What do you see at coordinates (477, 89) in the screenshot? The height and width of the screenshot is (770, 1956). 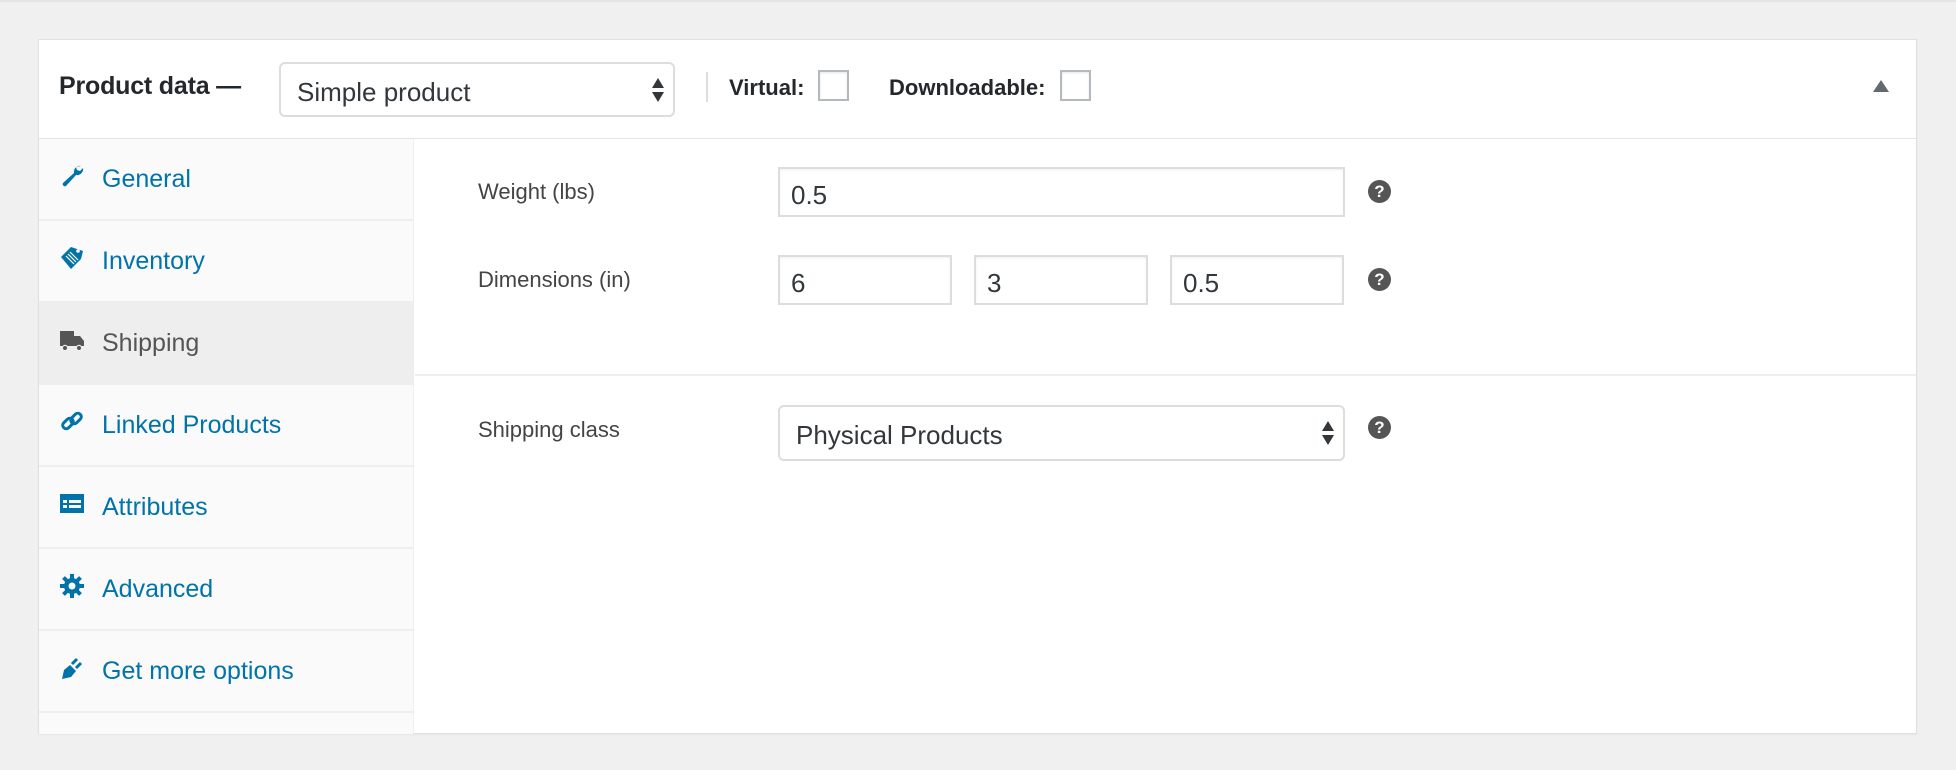 I see `product-type-select: Simple product` at bounding box center [477, 89].